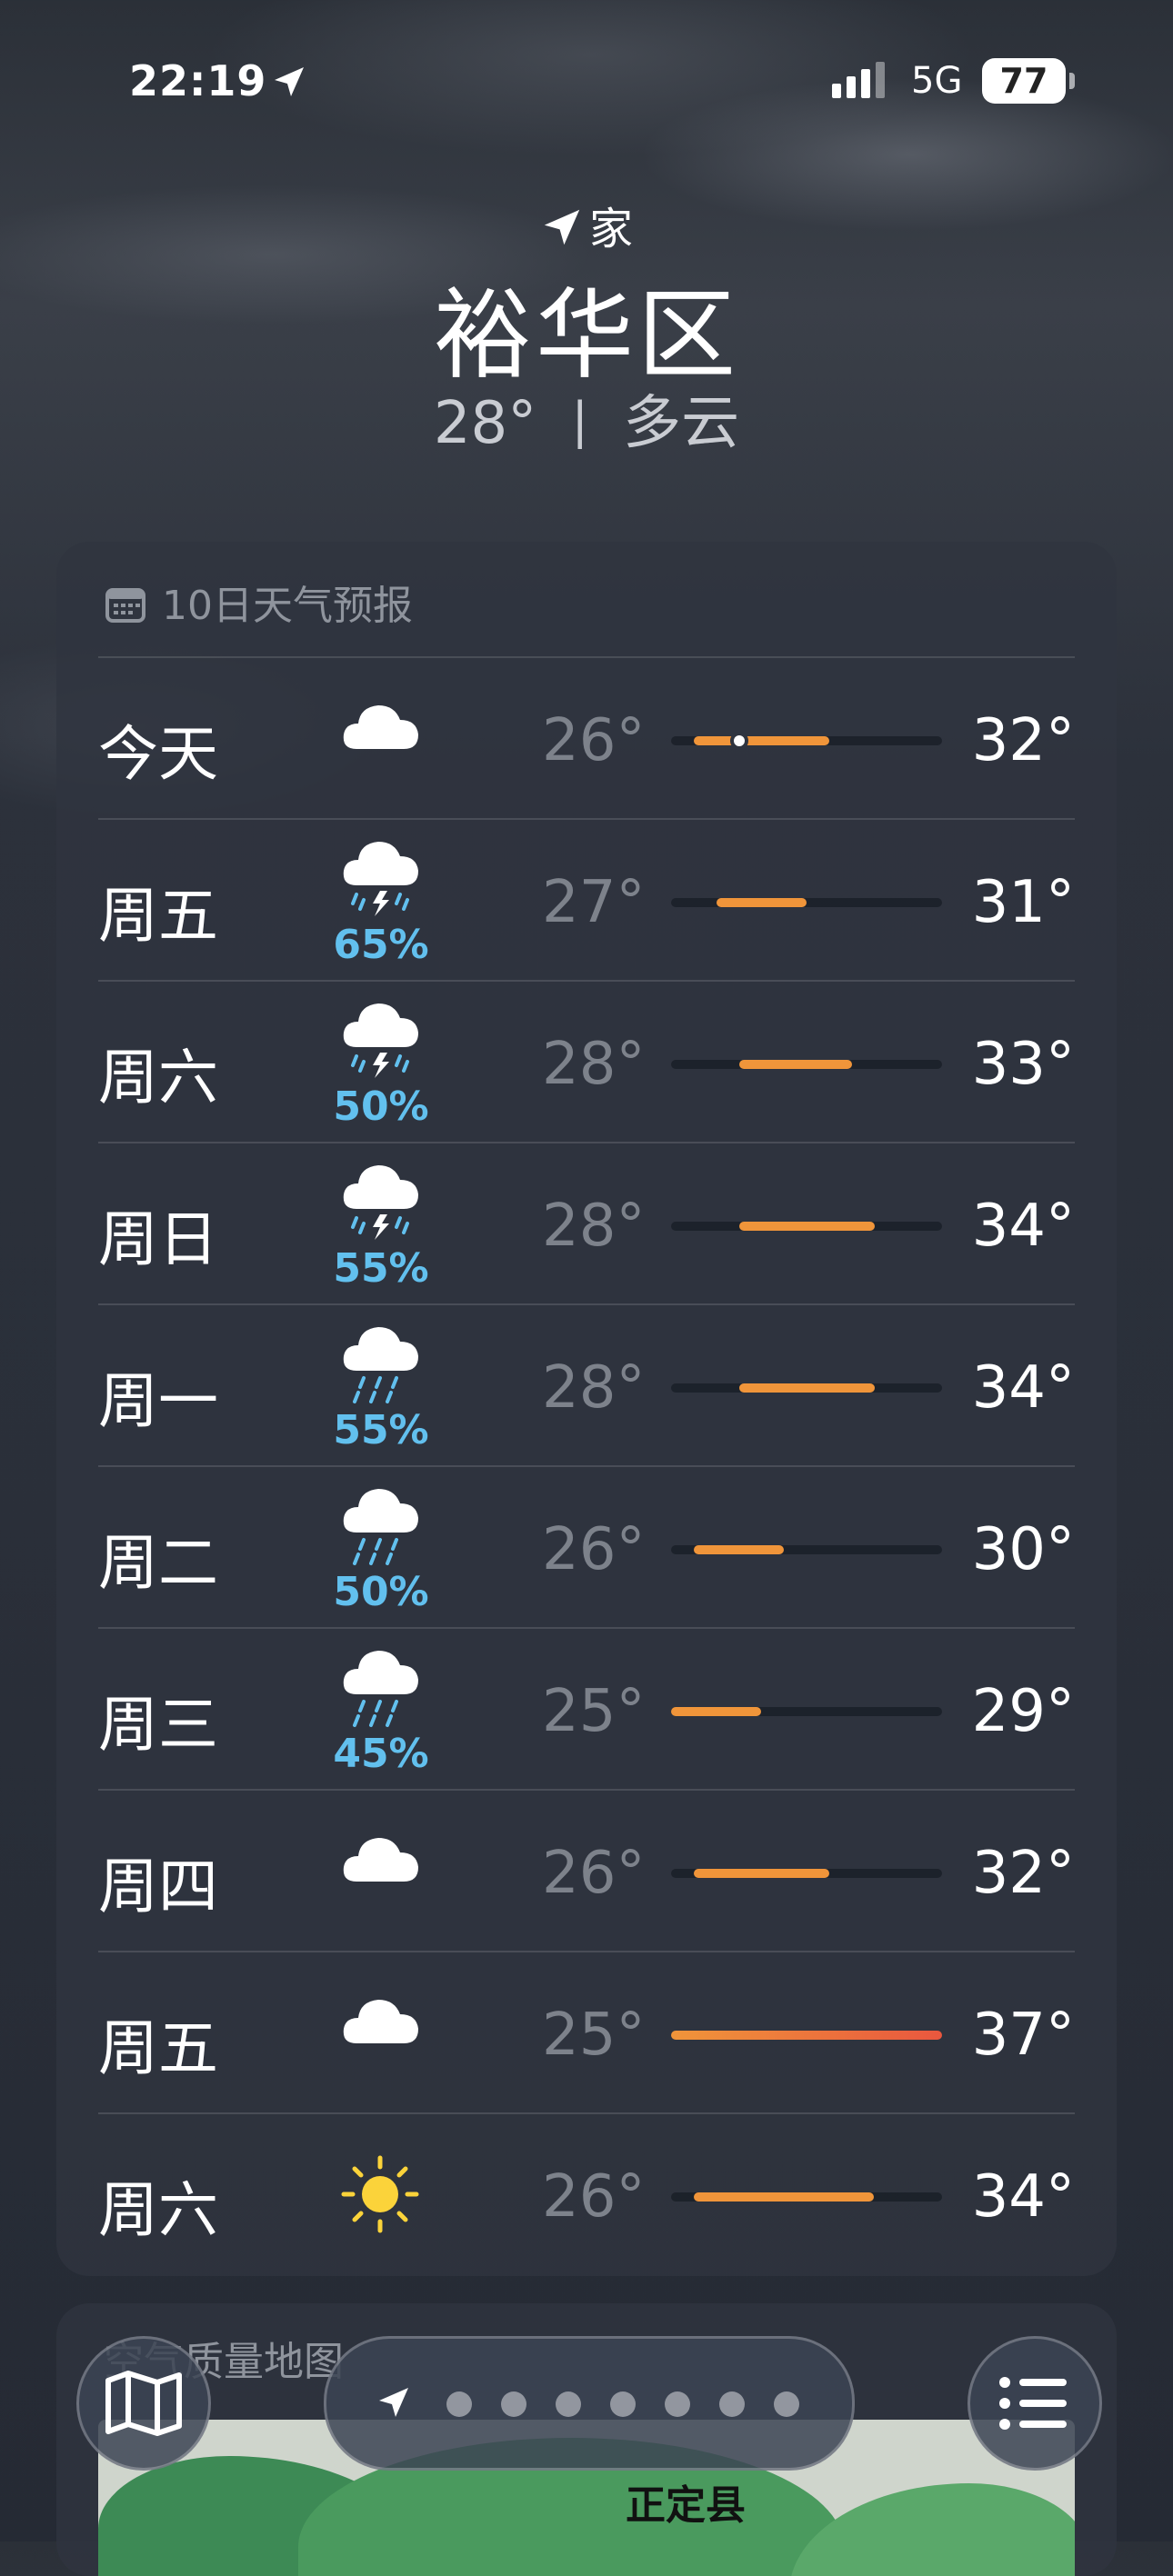  I want to click on forecast-day: 周一, so click(158, 1401).